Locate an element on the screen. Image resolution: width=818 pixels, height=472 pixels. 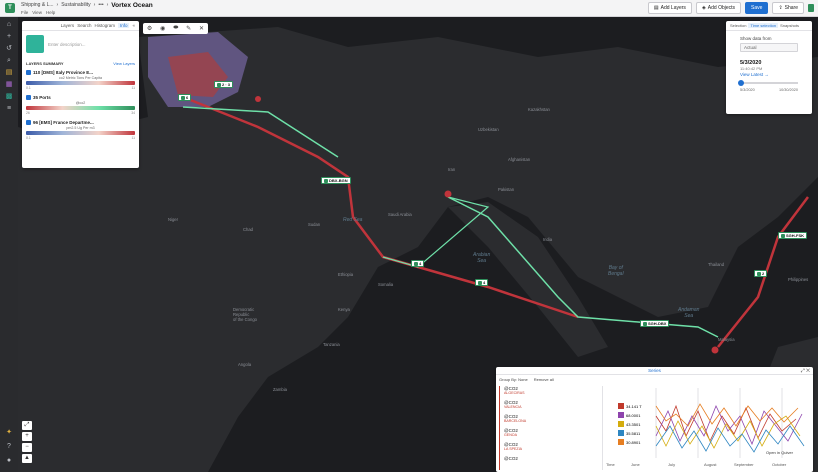
menu-view: View is located at coordinates (37, 12).